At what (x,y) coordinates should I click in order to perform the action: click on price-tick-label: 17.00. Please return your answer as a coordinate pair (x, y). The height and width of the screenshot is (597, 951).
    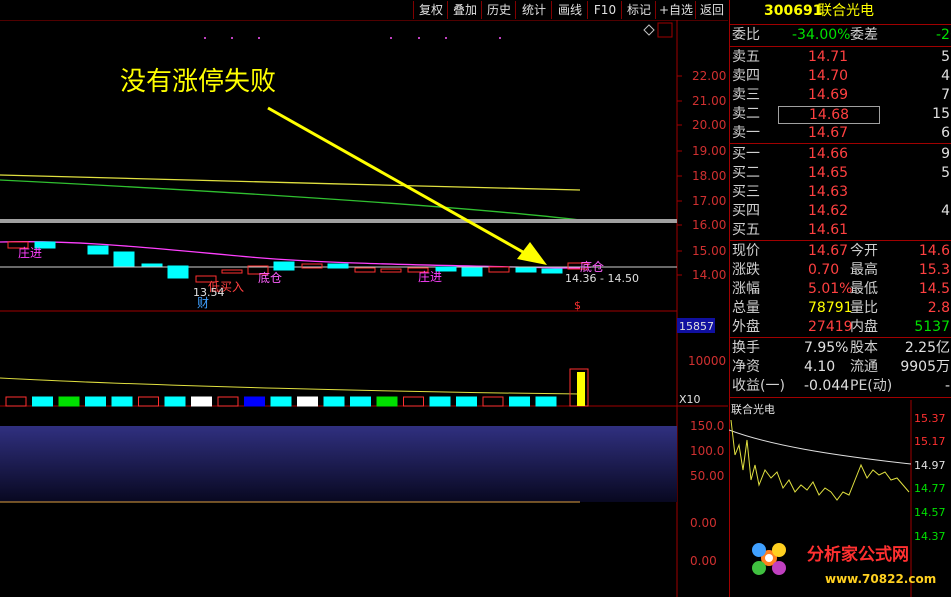
    Looking at the image, I should click on (709, 201).